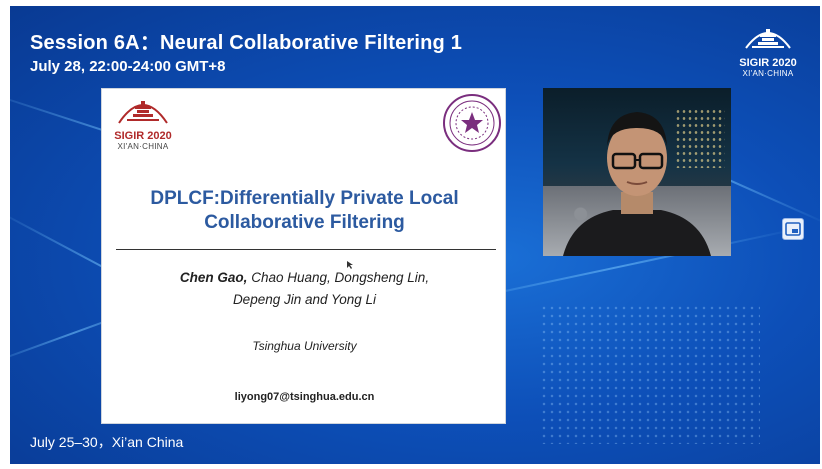 This screenshot has width=822, height=469. What do you see at coordinates (306, 249) in the screenshot?
I see `slide-divider` at bounding box center [306, 249].